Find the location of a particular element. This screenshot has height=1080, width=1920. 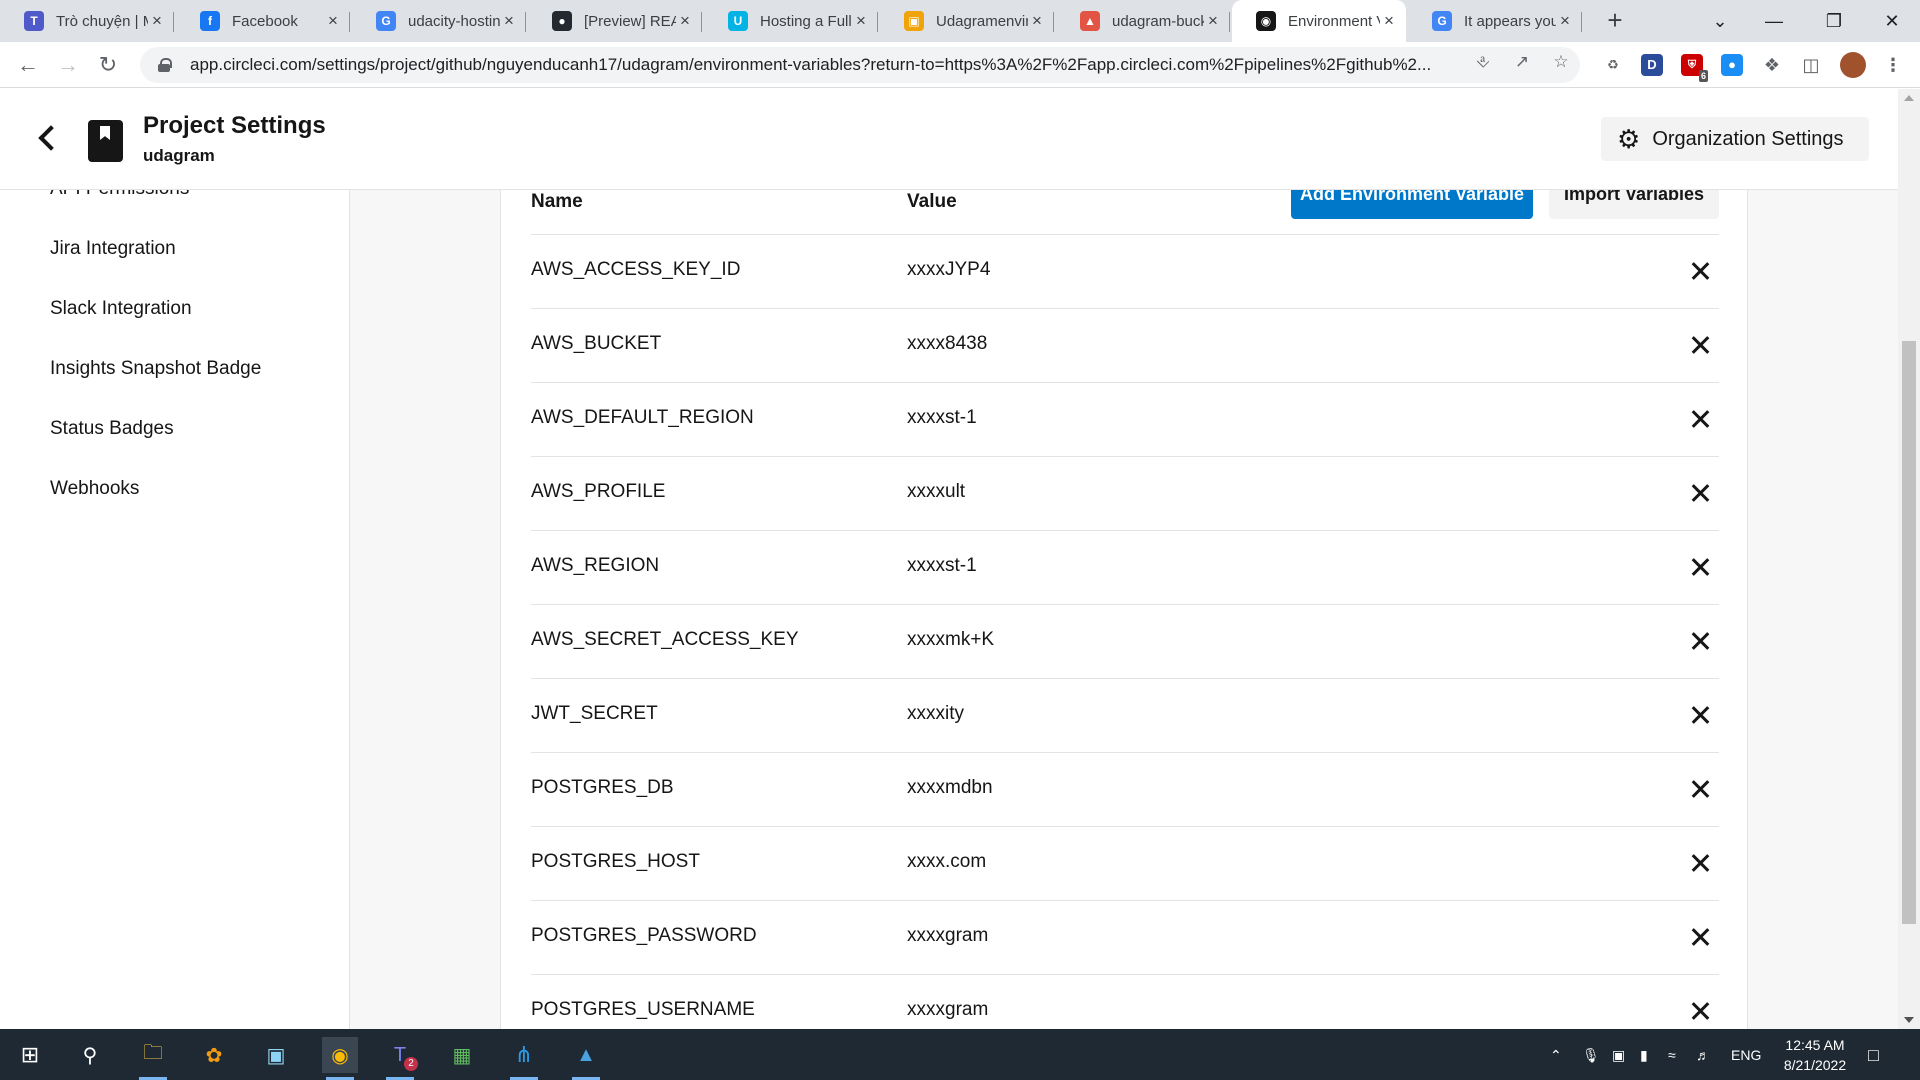

battery-icon: ▮ is located at coordinates (1644, 1055).